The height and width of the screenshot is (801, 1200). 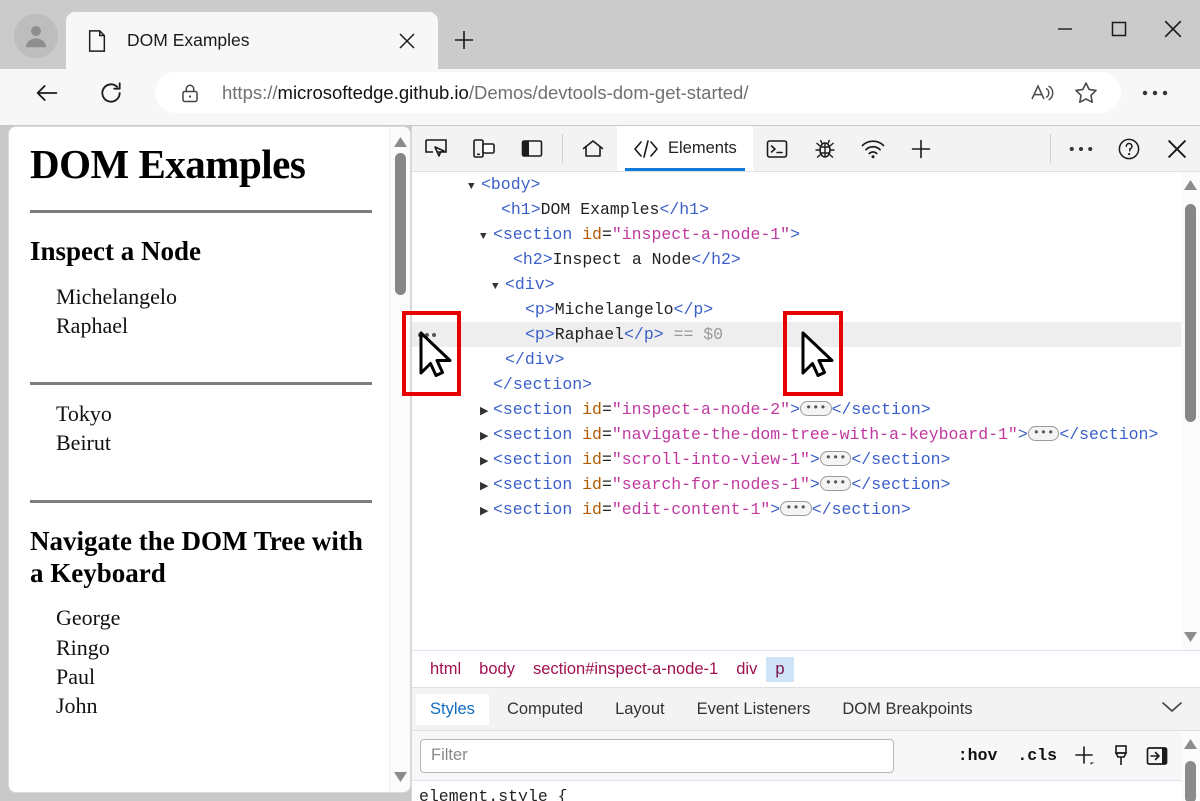 I want to click on dom-node: ▼ <body>, so click(x=806, y=184).